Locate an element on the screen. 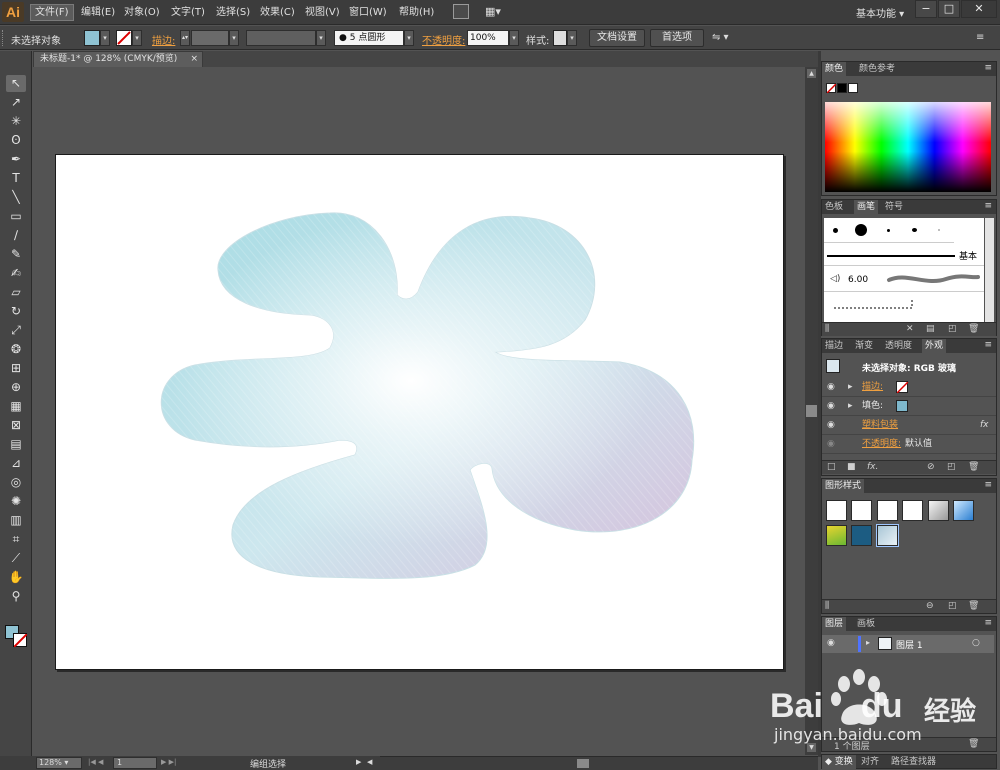  graphic-style-glass-selected is located at coordinates (887, 535).